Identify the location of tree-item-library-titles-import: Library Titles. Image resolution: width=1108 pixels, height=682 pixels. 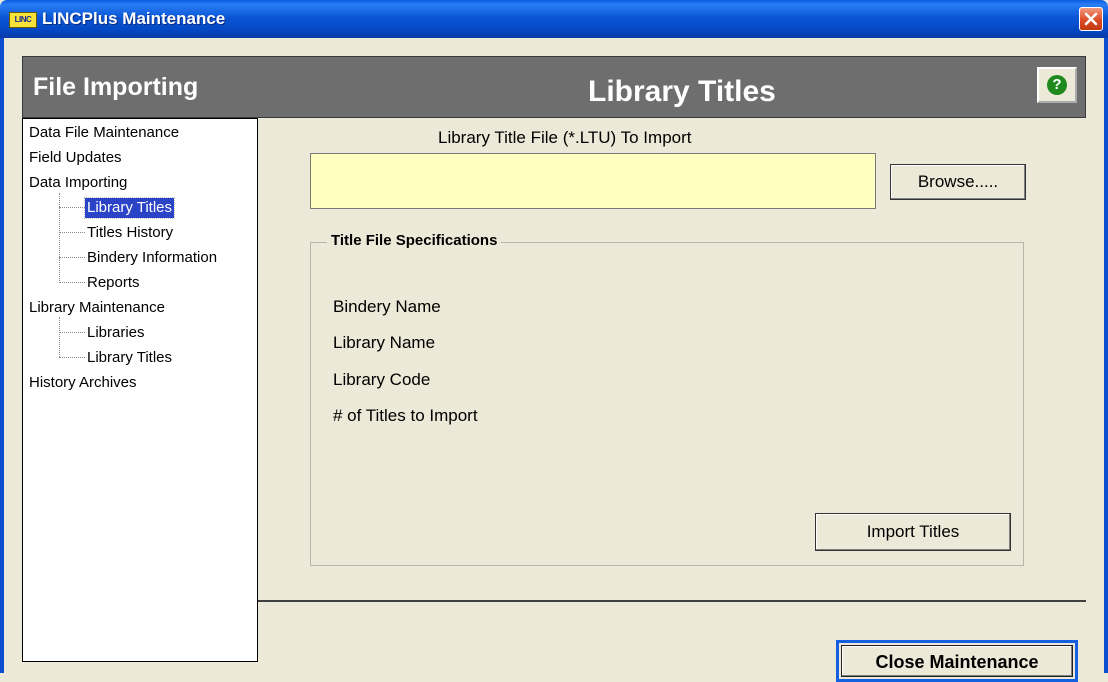
(129, 208).